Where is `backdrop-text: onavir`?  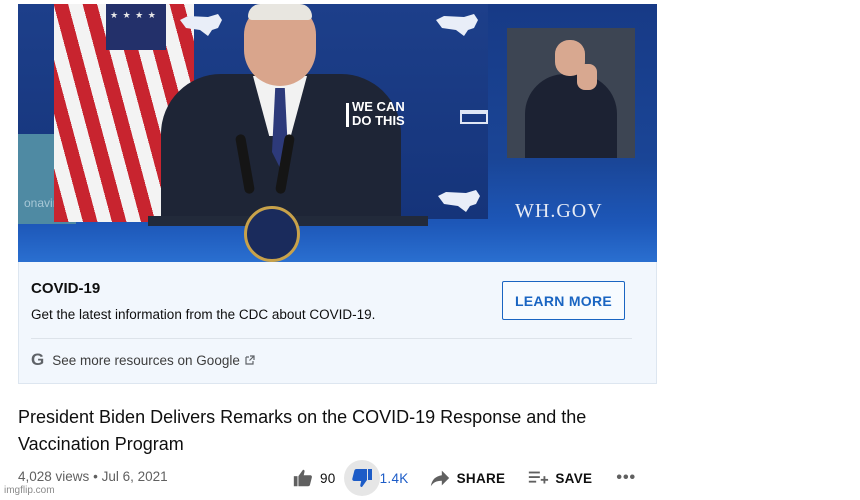 backdrop-text: onavir is located at coordinates (40, 203).